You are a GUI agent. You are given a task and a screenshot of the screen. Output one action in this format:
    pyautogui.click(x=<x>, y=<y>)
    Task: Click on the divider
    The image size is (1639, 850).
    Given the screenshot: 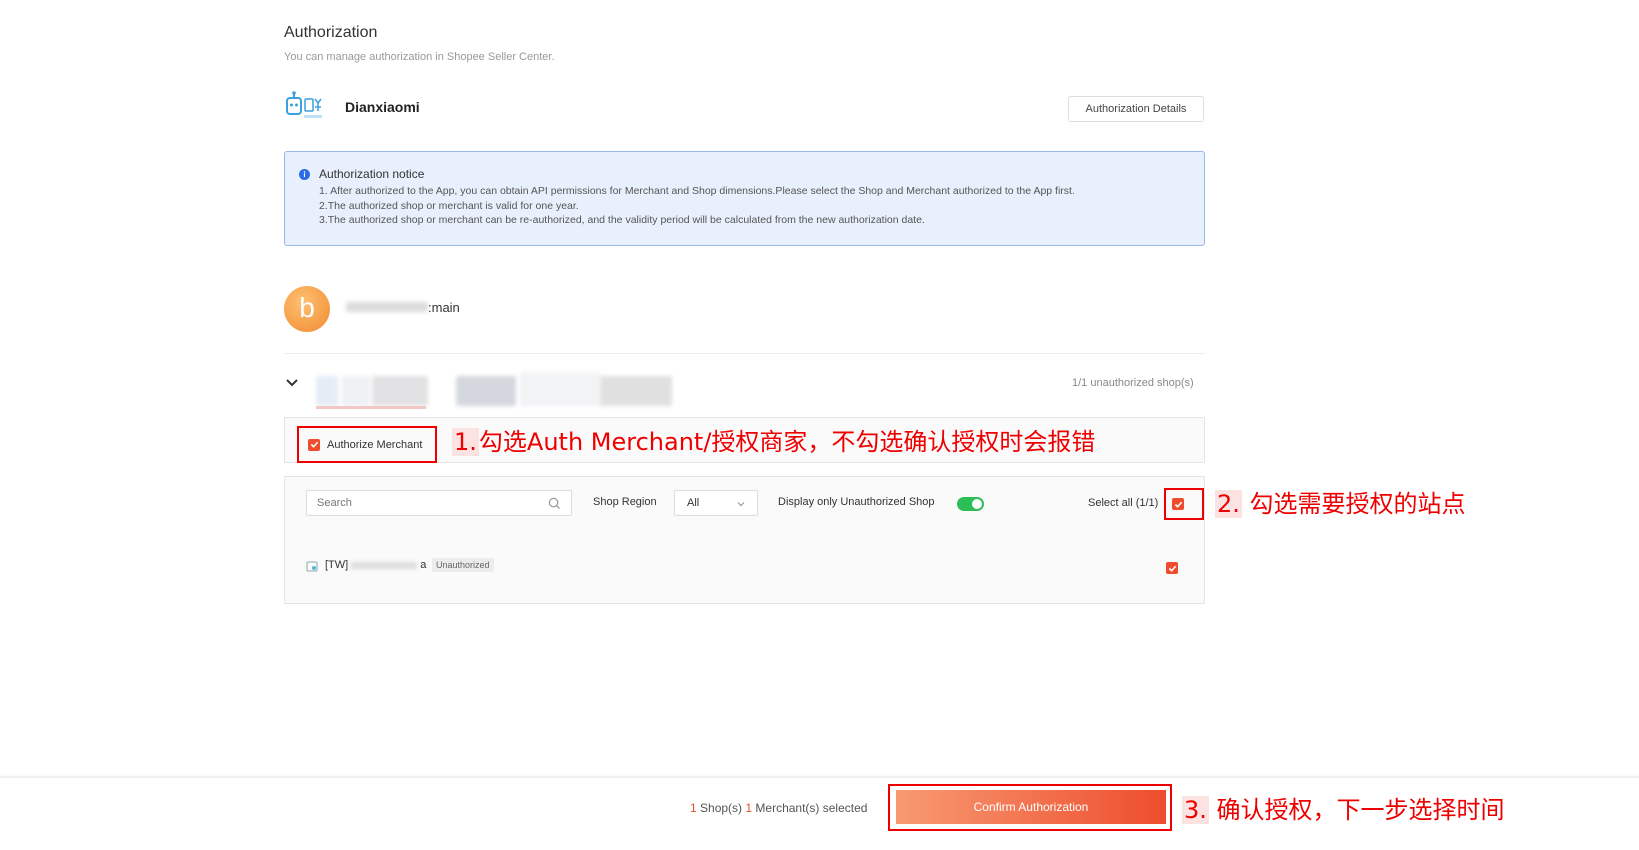 What is the action you would take?
    pyautogui.click(x=744, y=353)
    